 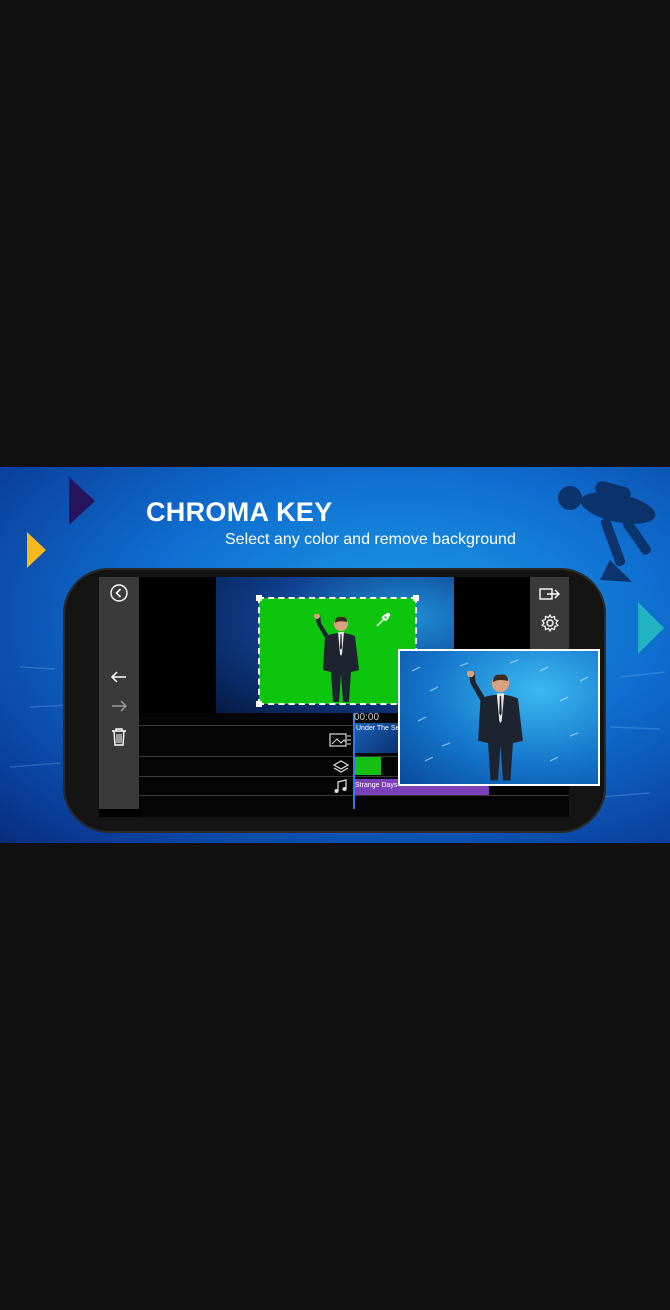 I want to click on headline: CHROMA KEY, so click(x=239, y=512).